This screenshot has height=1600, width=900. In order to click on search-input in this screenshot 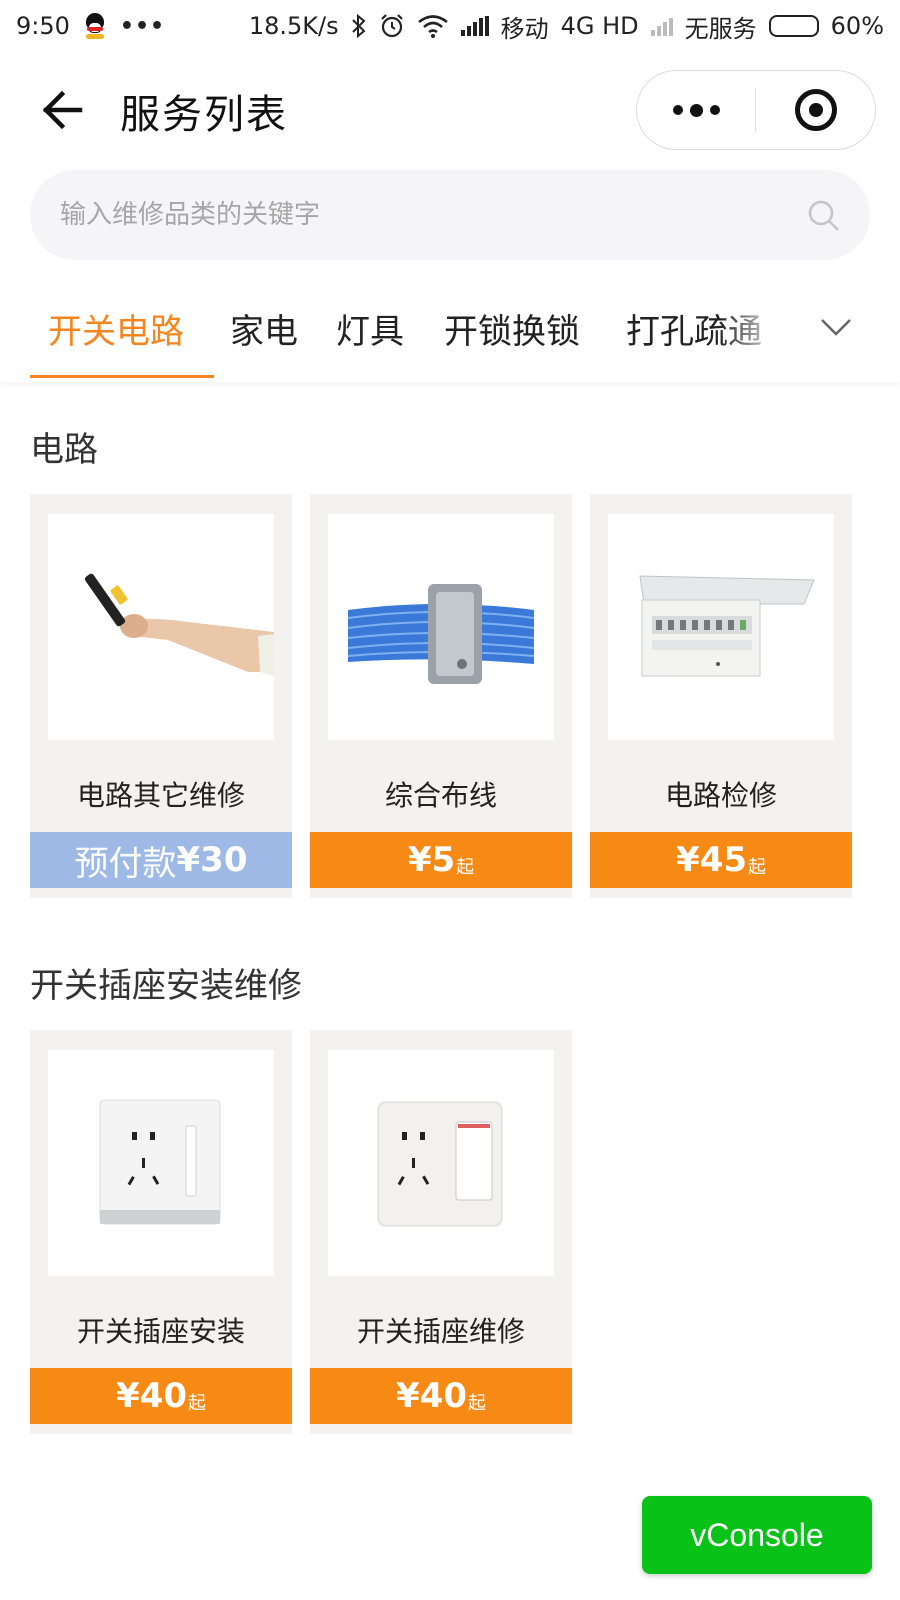, I will do `click(420, 215)`.